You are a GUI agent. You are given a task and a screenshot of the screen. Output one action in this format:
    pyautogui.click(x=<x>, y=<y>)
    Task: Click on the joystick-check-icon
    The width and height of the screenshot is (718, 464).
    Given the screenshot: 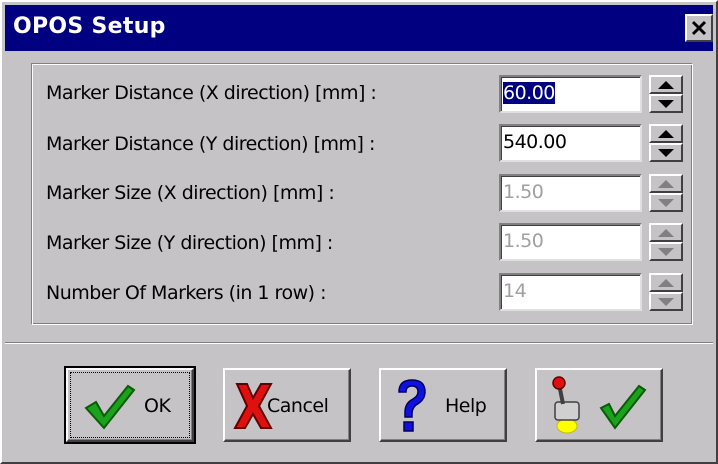 What is the action you would take?
    pyautogui.click(x=599, y=405)
    